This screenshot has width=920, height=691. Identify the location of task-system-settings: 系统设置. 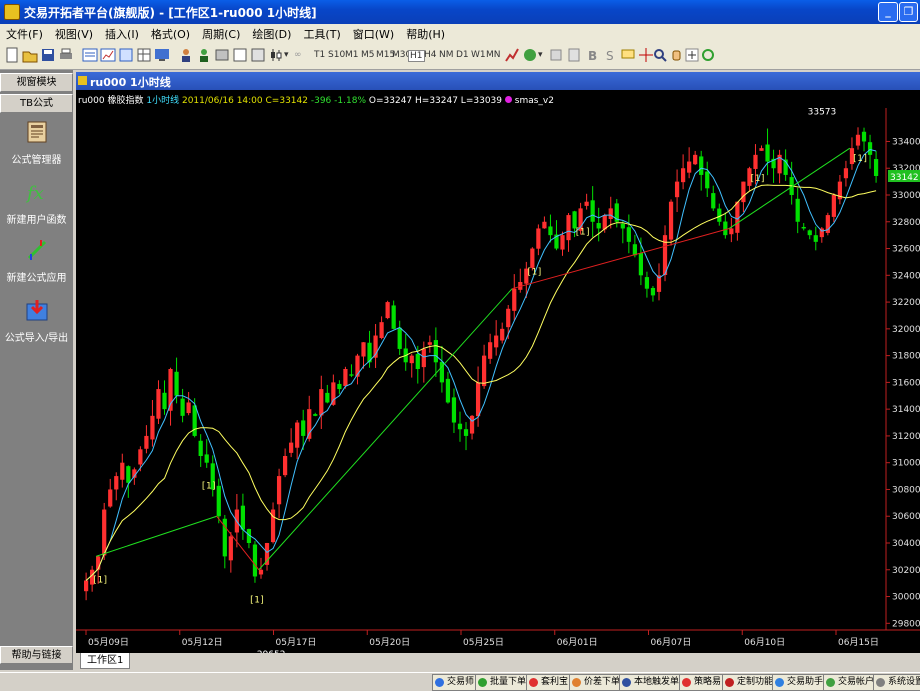
(896, 682).